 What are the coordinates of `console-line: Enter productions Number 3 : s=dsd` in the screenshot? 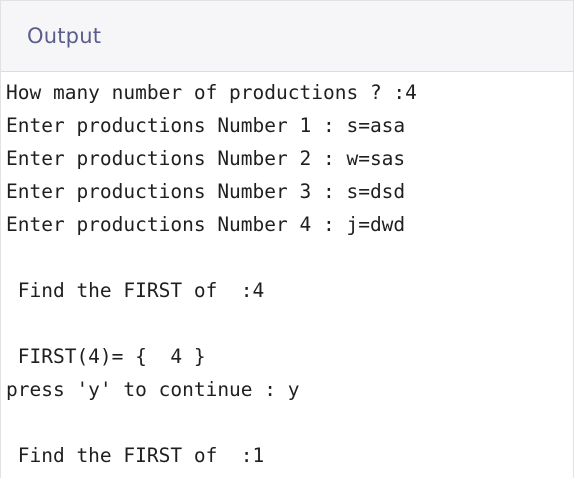 It's located at (206, 191).